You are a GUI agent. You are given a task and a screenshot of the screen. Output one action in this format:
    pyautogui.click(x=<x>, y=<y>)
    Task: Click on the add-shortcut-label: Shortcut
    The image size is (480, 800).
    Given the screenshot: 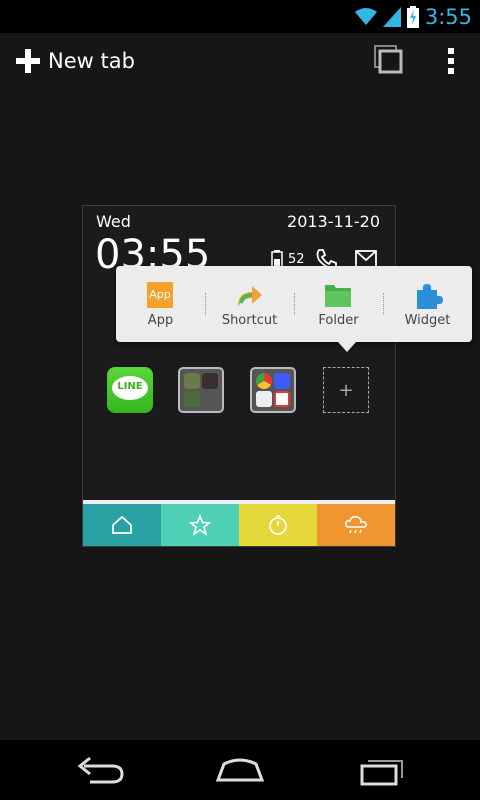 What is the action you would take?
    pyautogui.click(x=249, y=320)
    